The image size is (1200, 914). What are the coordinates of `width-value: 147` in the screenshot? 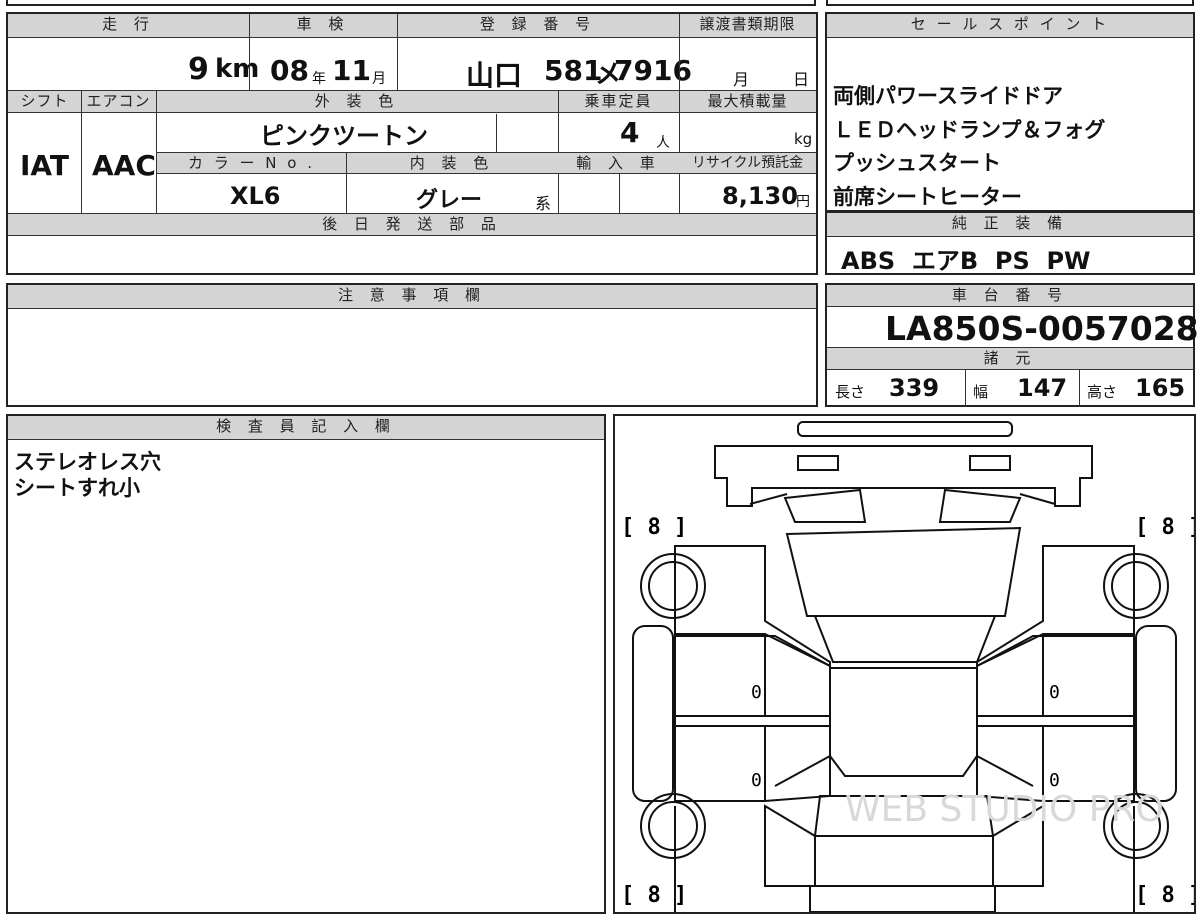 It's located at (1042, 388).